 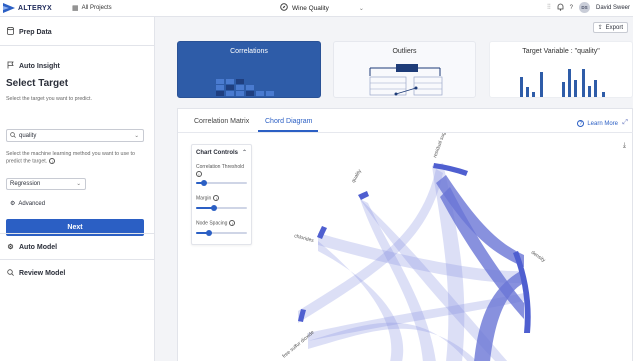 I want to click on node-spacing-label: Node Spacing i, so click(x=216, y=223).